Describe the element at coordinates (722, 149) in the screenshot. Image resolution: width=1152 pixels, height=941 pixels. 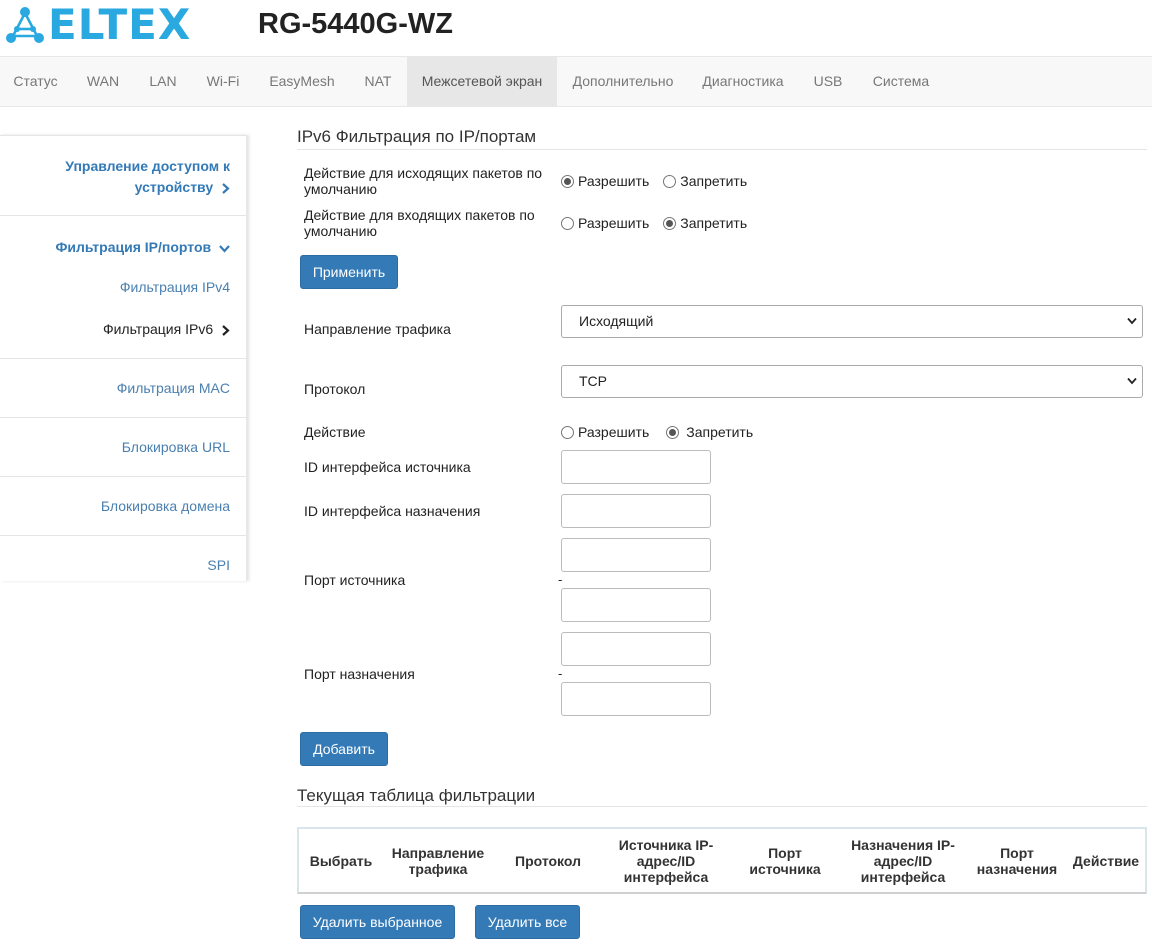
I see `title-divider` at that location.